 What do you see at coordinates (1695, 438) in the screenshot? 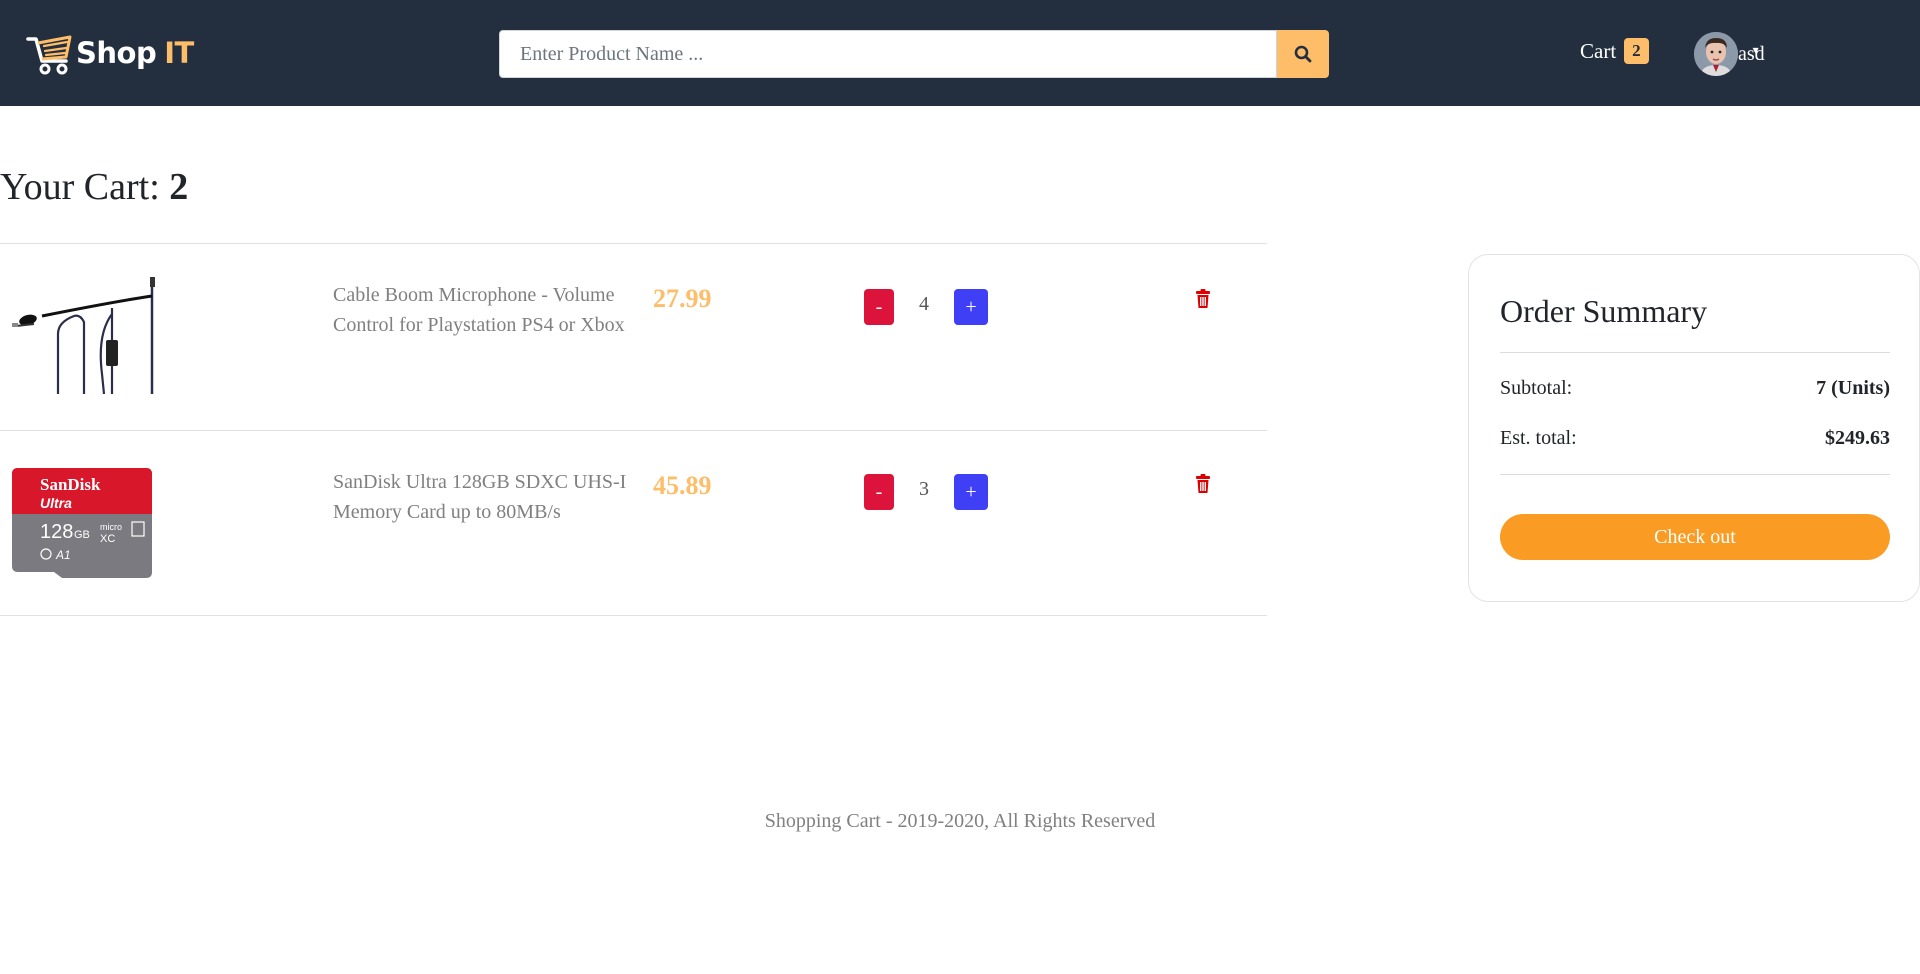
I see `total-row: Est. total: $249.63` at bounding box center [1695, 438].